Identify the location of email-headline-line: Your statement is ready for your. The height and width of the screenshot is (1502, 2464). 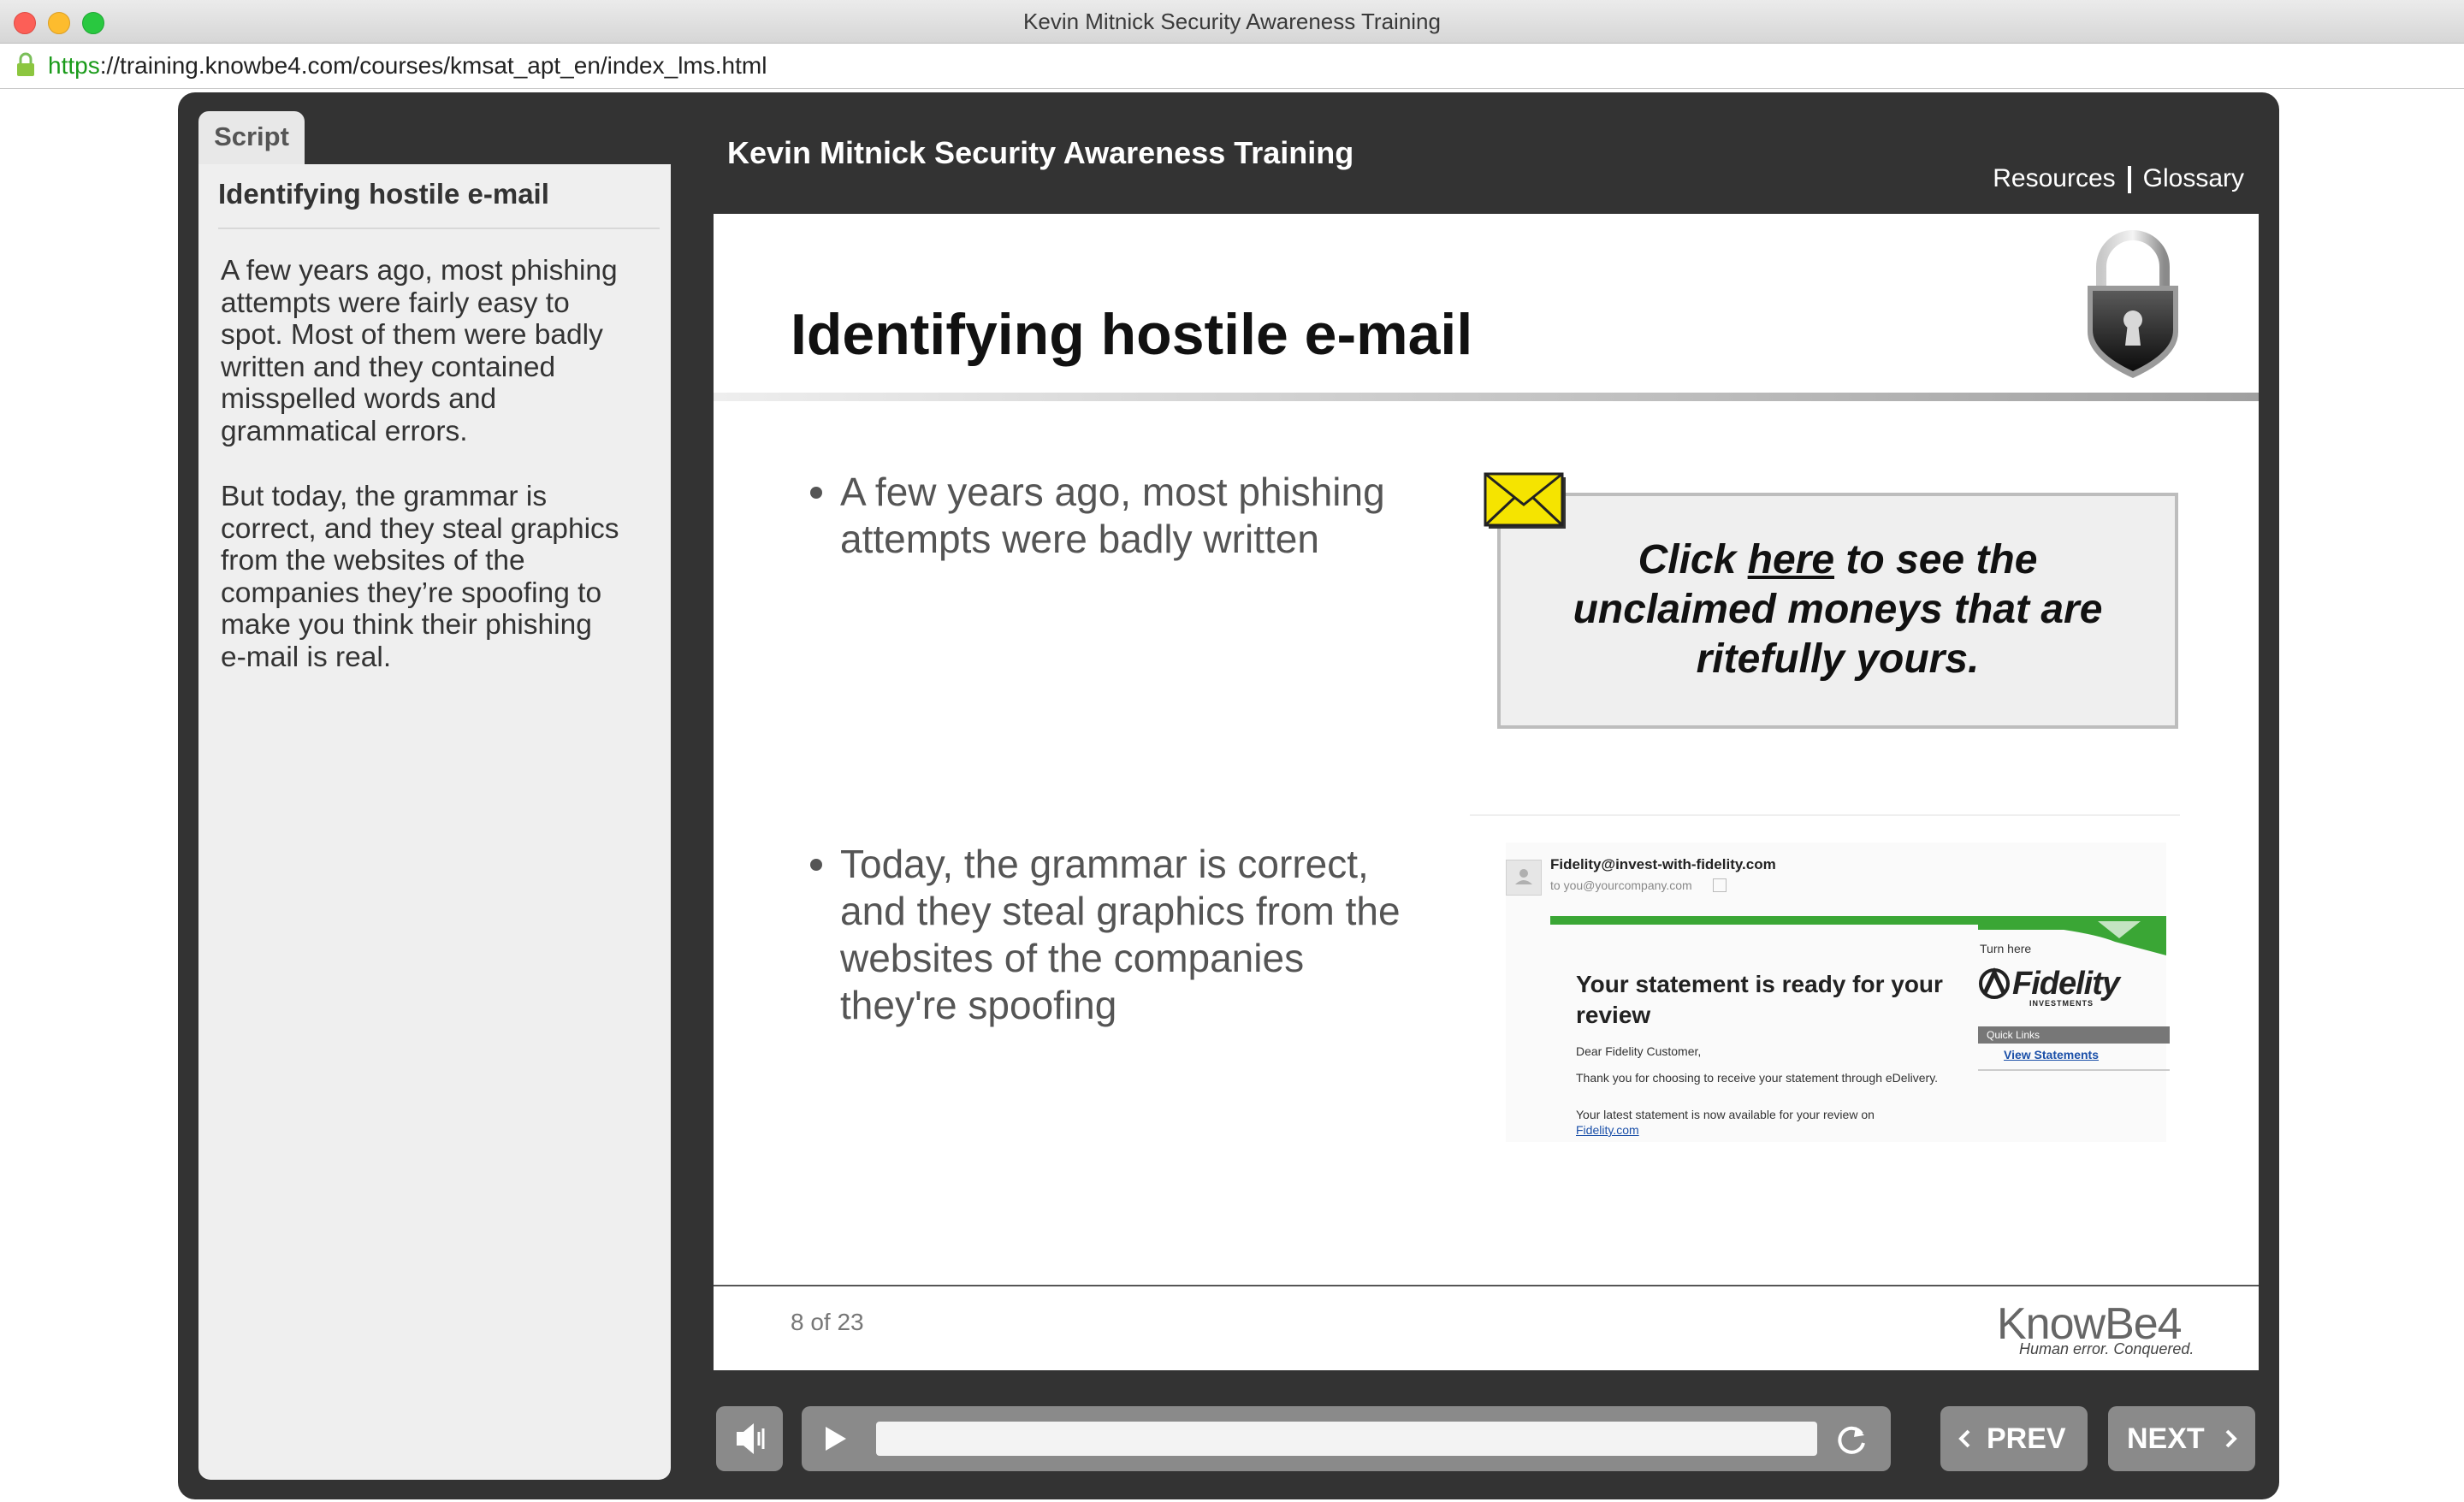
(1759, 984).